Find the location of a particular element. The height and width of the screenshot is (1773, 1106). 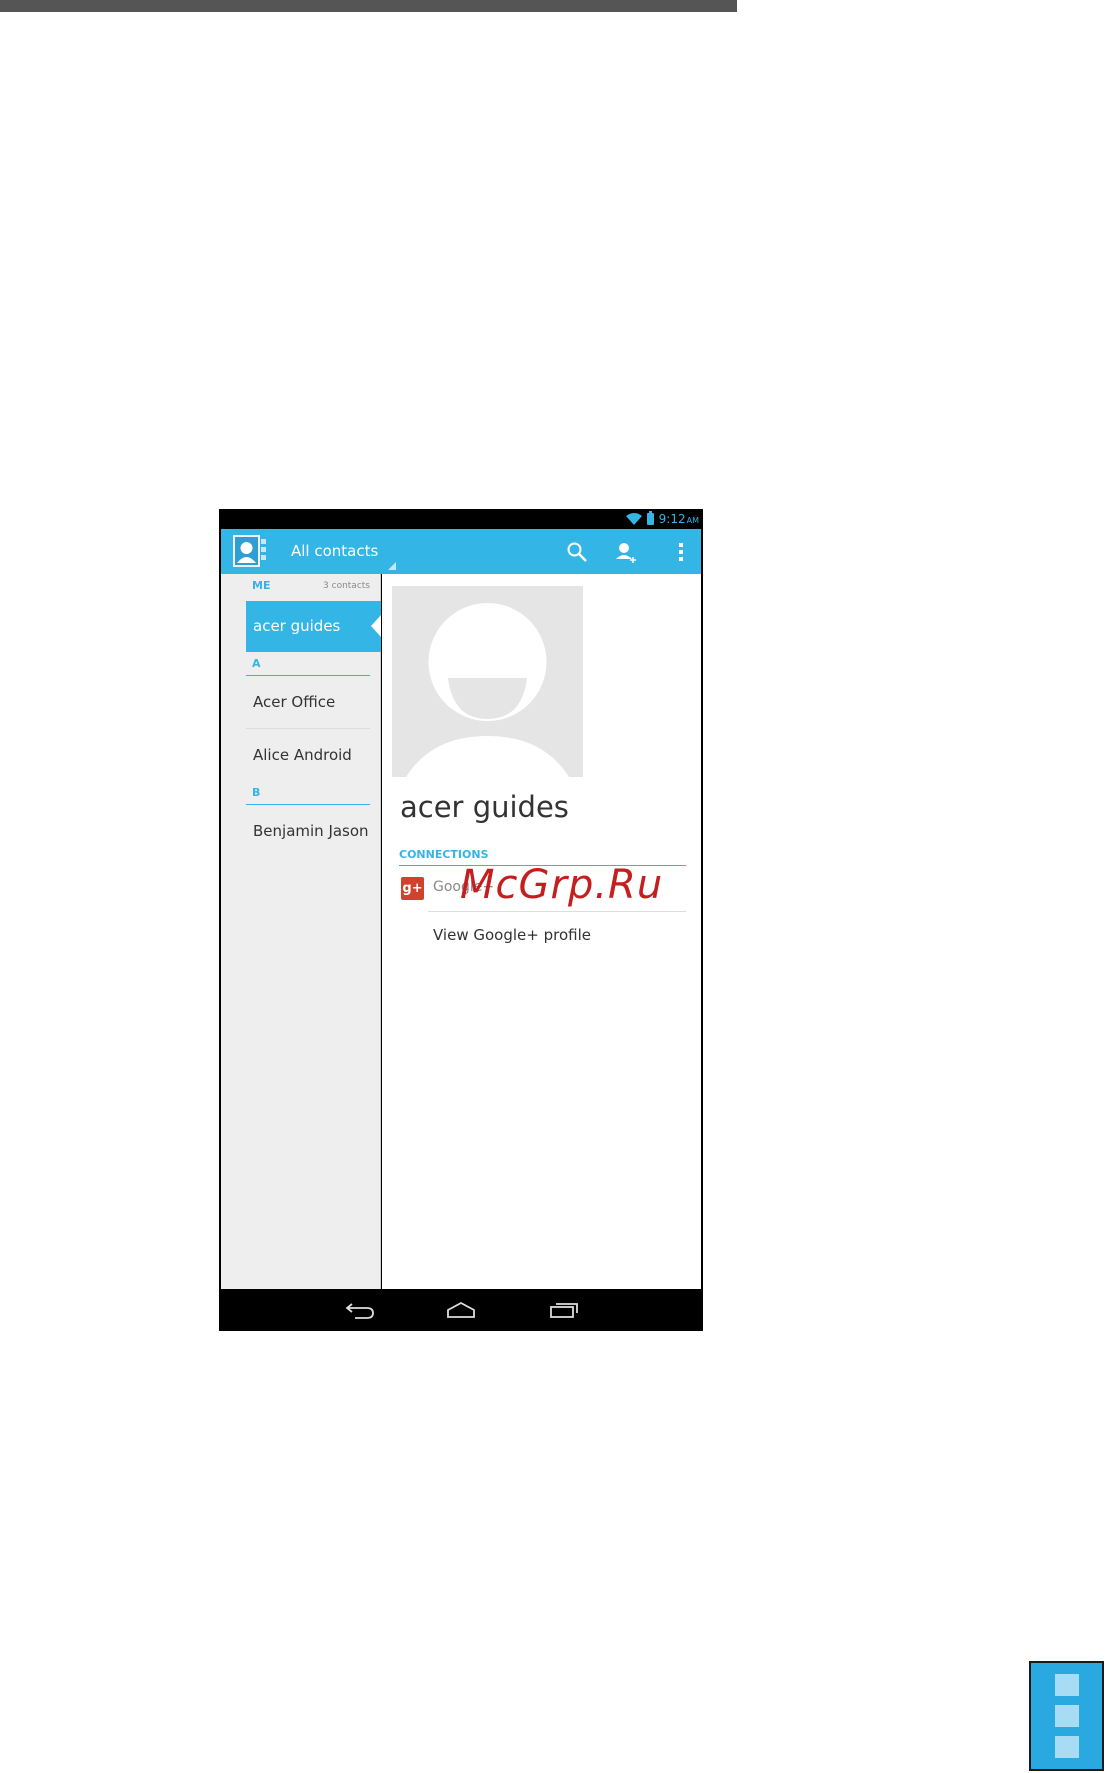

contact-name: acer guides is located at coordinates (297, 626).